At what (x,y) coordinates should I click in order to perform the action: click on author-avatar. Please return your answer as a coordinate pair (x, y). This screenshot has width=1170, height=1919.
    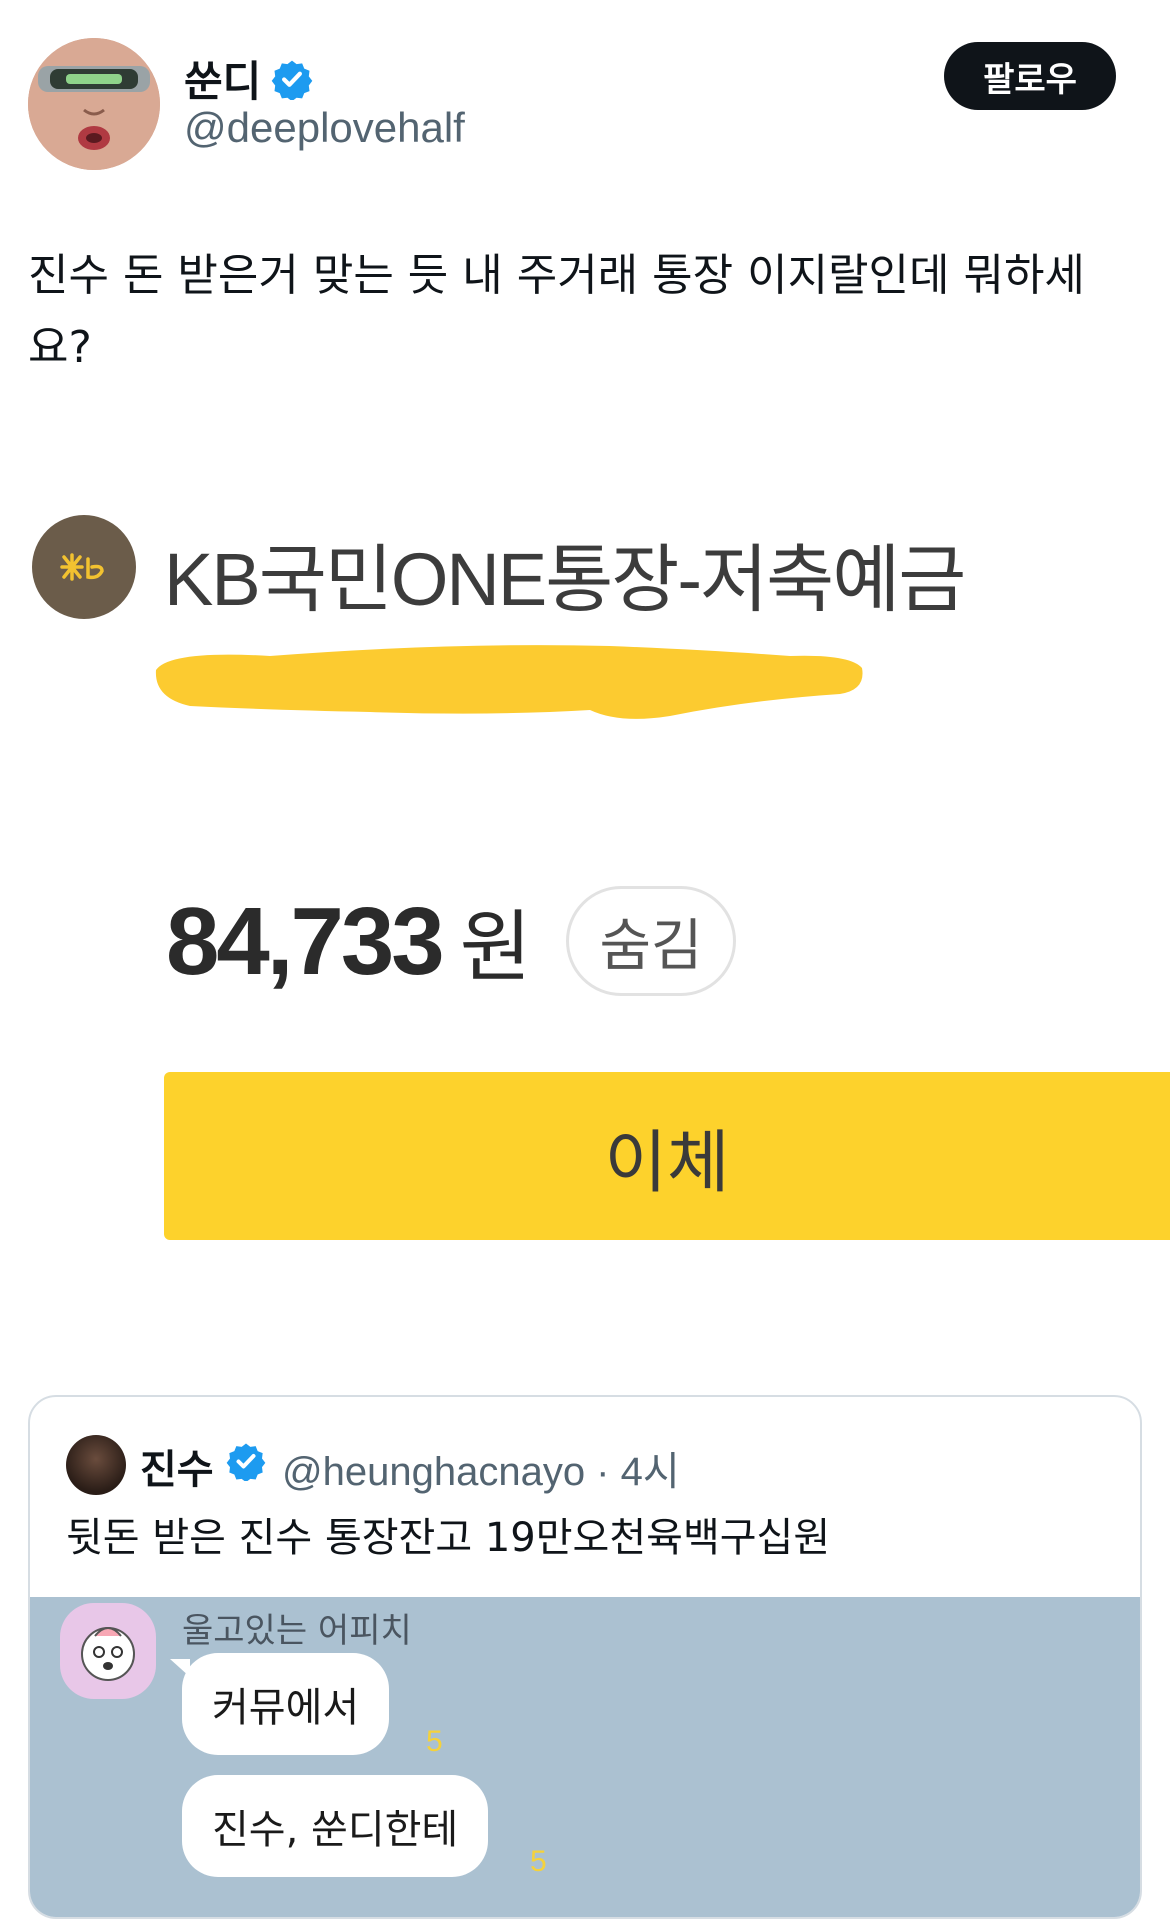
    Looking at the image, I should click on (94, 104).